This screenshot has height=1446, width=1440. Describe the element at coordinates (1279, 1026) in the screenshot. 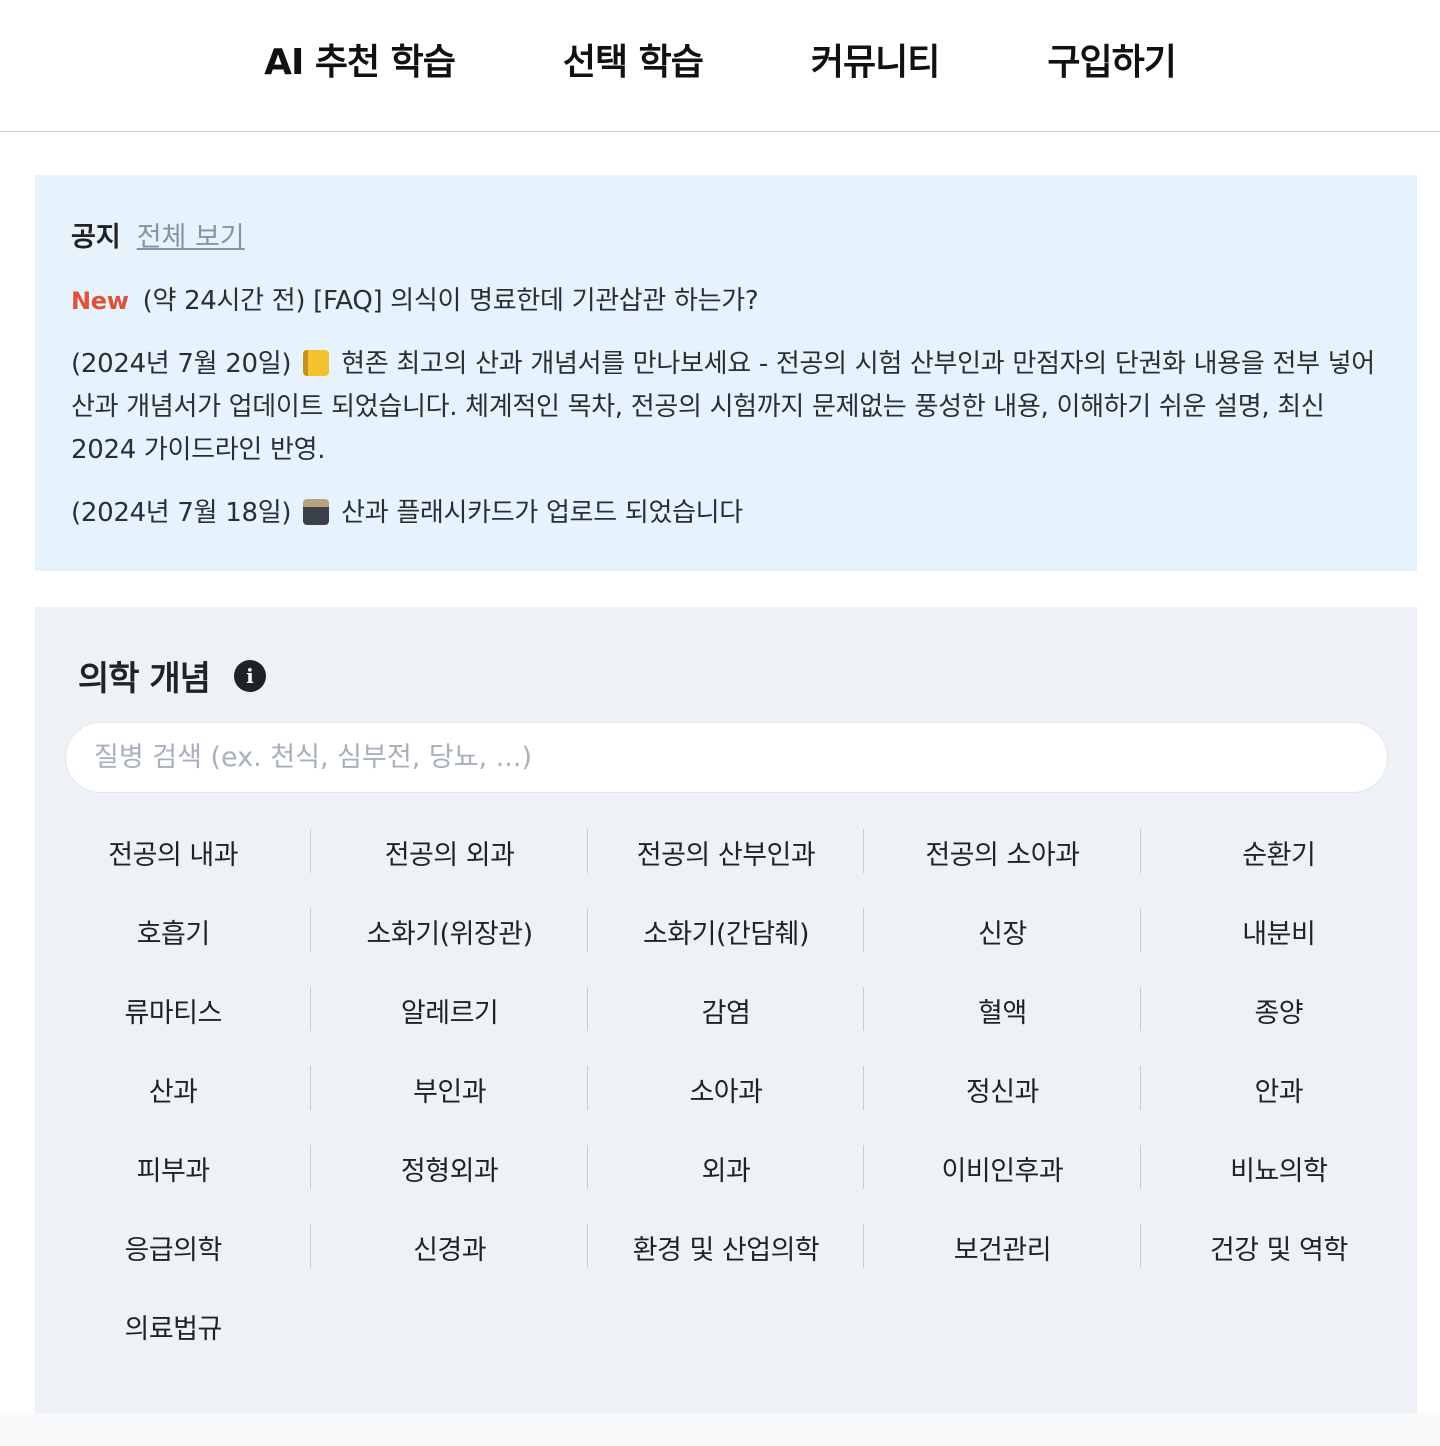

I see `category-item: 종양` at that location.